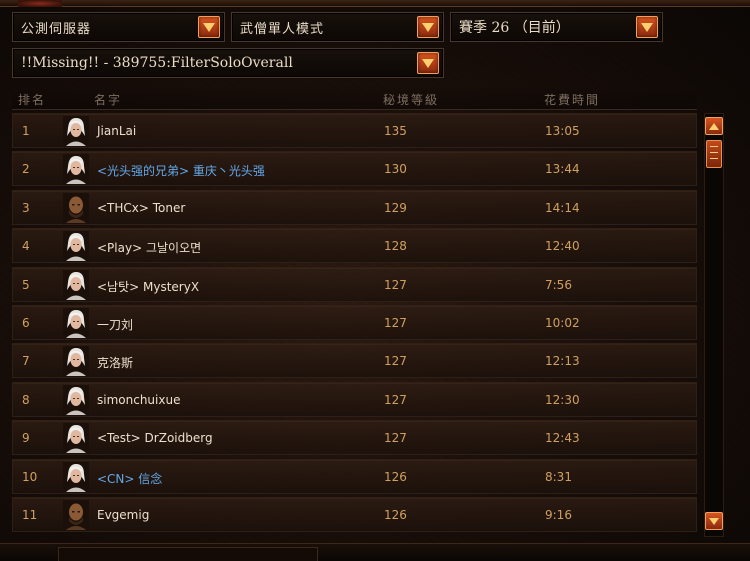 This screenshot has width=750, height=561. Describe the element at coordinates (26, 361) in the screenshot. I see `rank-cell: 7` at that location.